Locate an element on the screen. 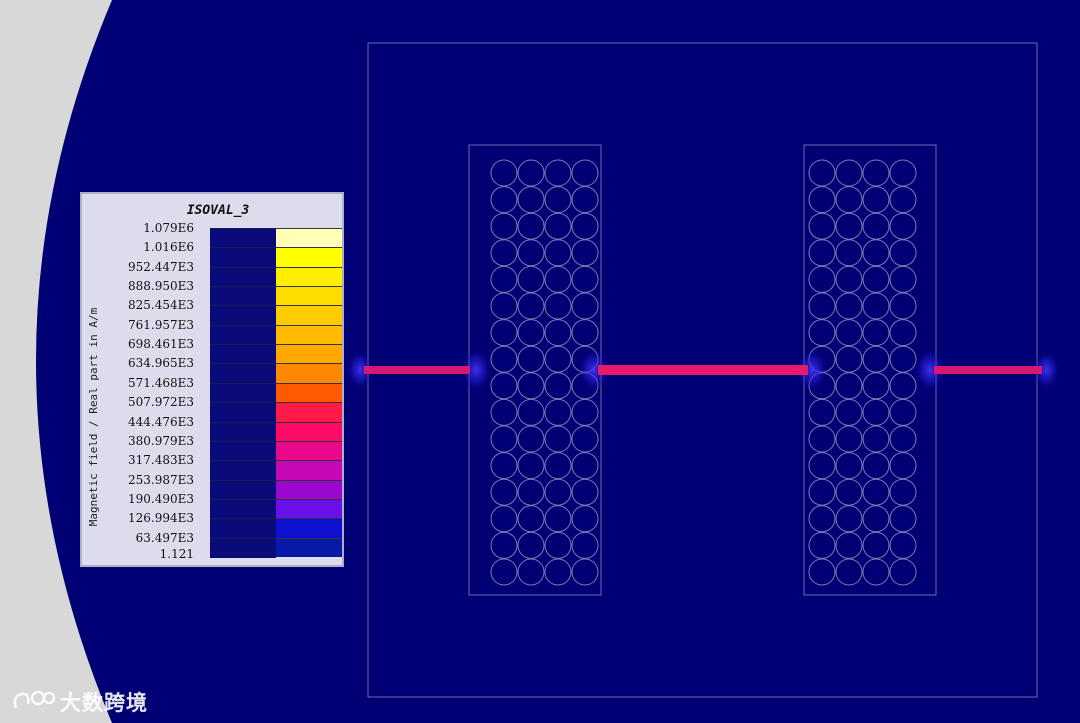 Image resolution: width=1080 pixels, height=723 pixels. legend-tick-label: 380.979E3 is located at coordinates (160, 440).